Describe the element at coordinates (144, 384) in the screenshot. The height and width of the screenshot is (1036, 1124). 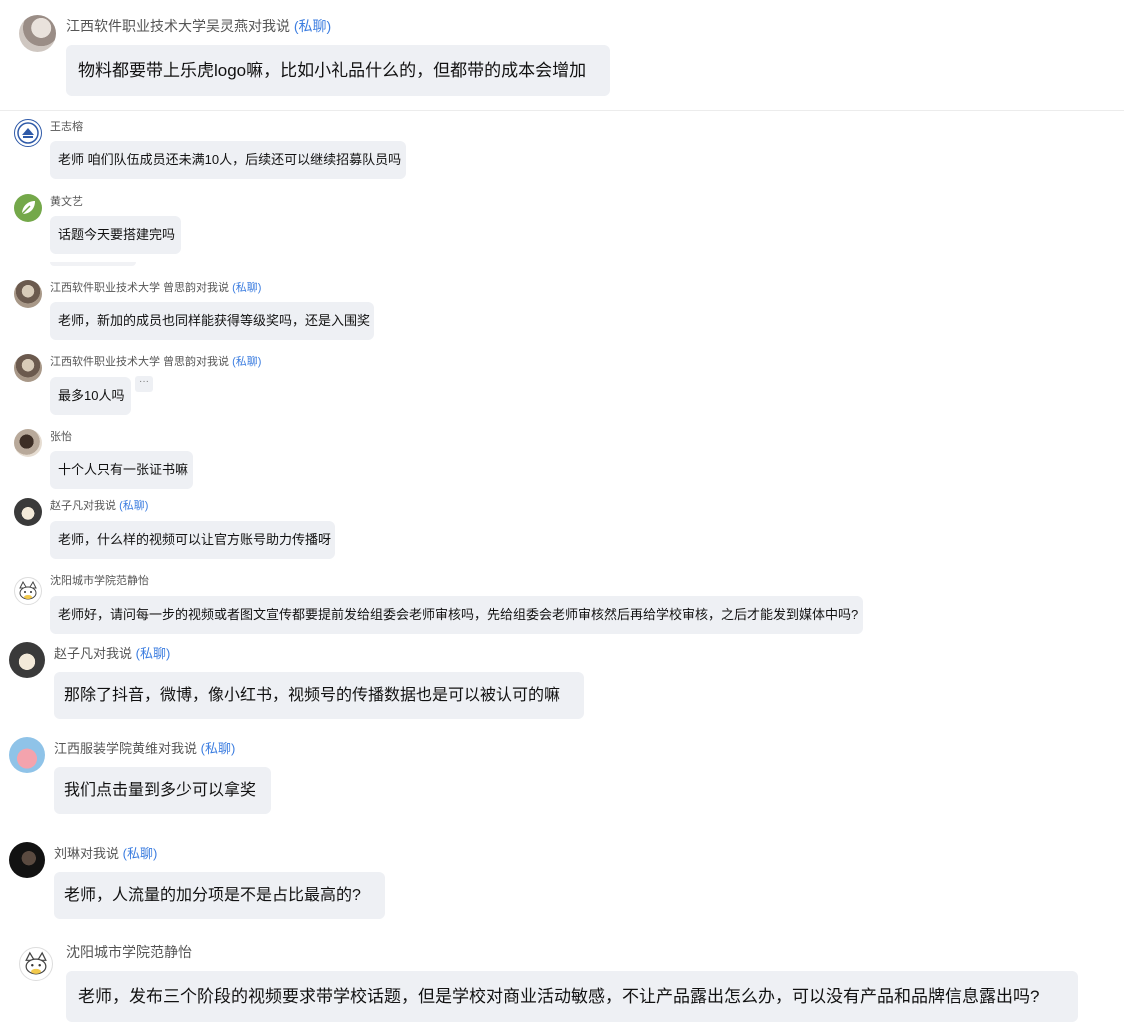
I see `more-options-button: ···` at that location.